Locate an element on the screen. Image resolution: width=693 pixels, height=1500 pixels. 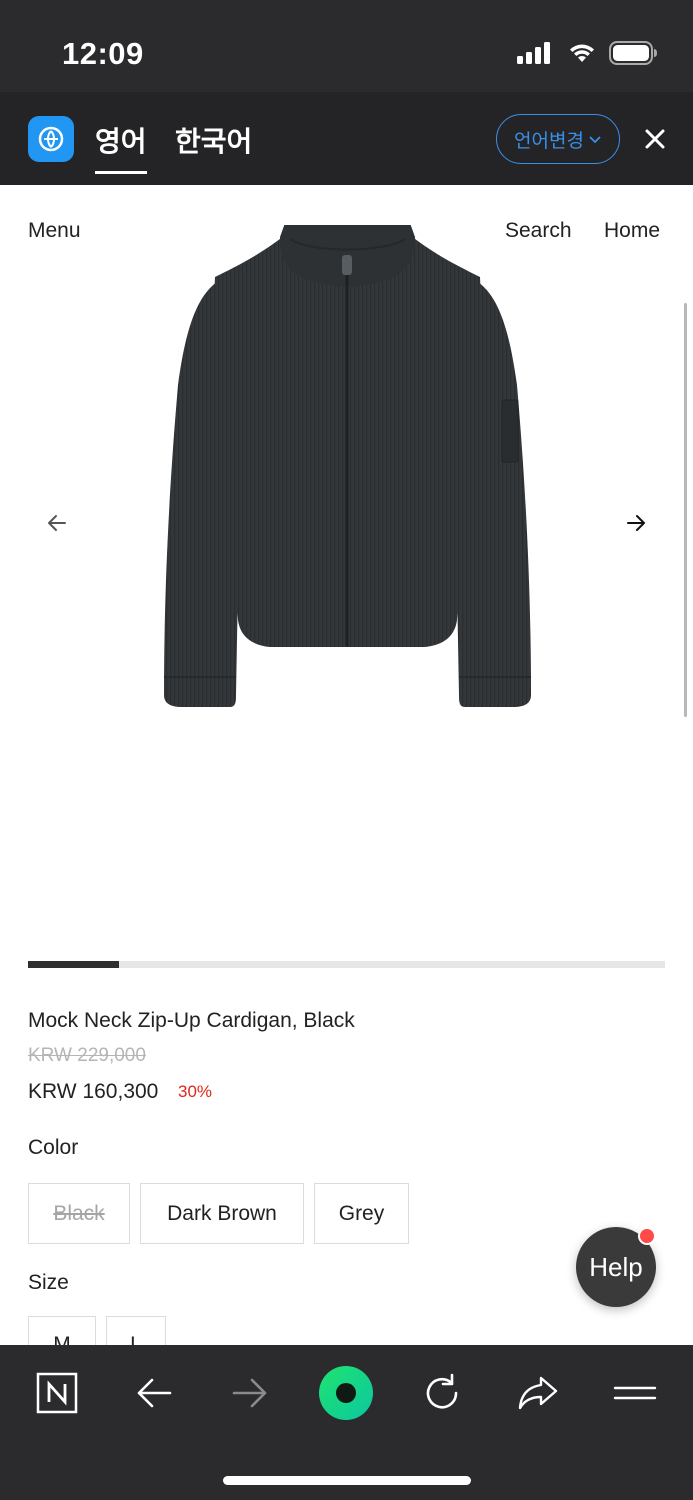
signal-icon is located at coordinates (533, 53).